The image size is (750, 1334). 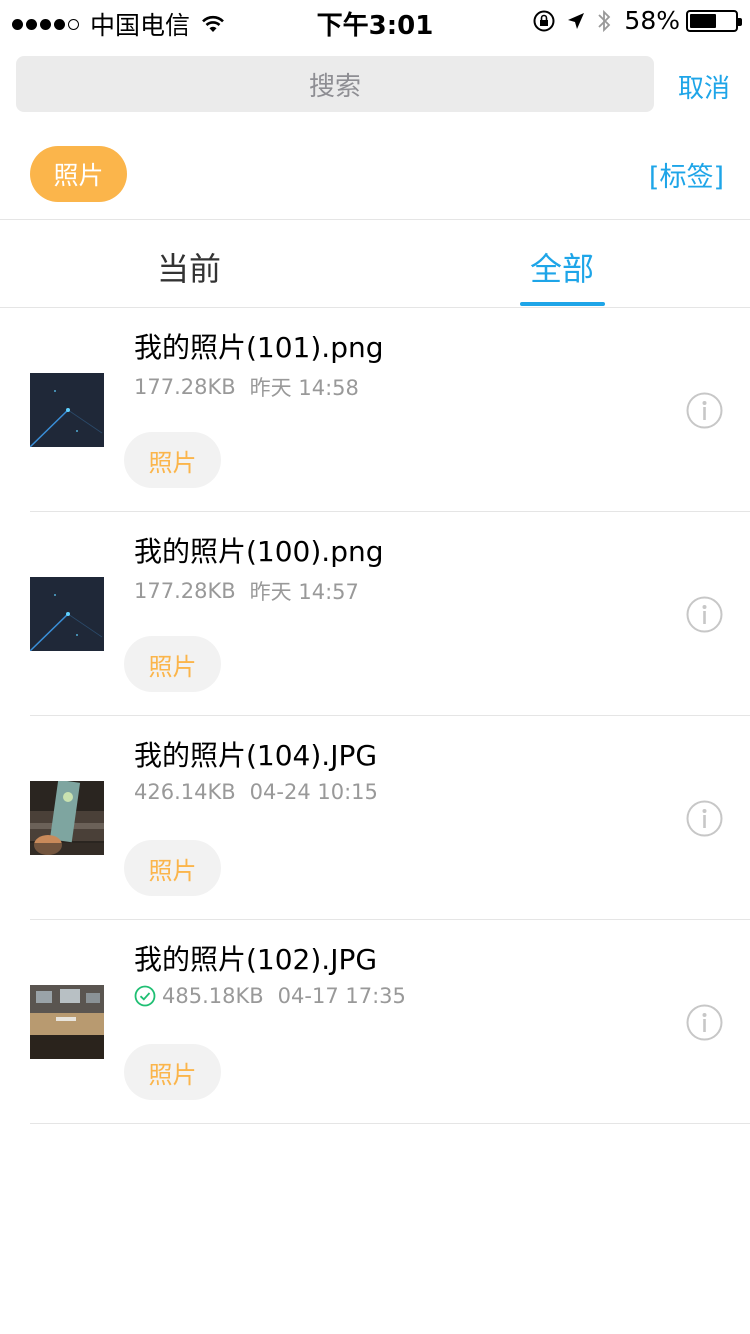 I want to click on tags-link: [标签], so click(x=686, y=174).